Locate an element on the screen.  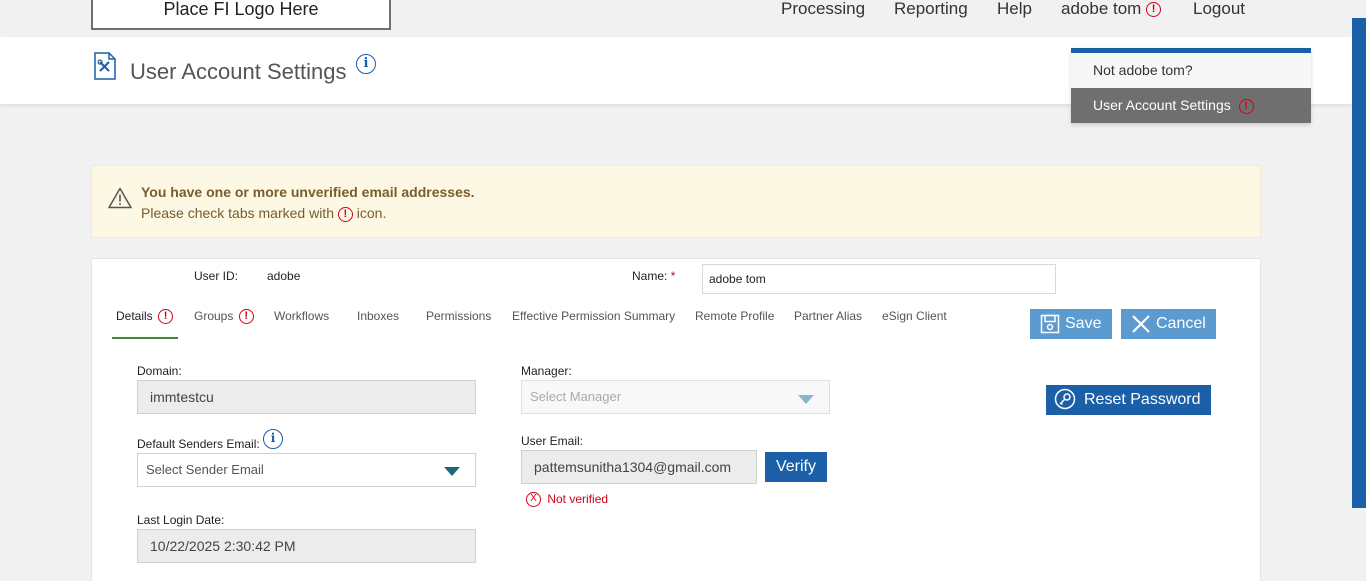
user-email-field: pattemsunitha1304@gmail.com is located at coordinates (639, 467).